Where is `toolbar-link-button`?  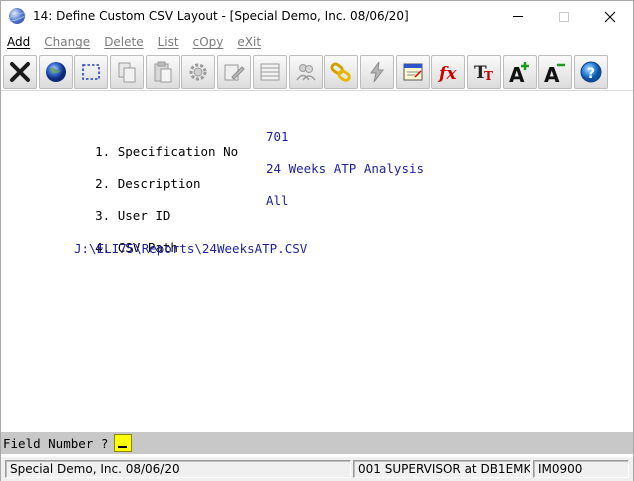
toolbar-link-button is located at coordinates (341, 71).